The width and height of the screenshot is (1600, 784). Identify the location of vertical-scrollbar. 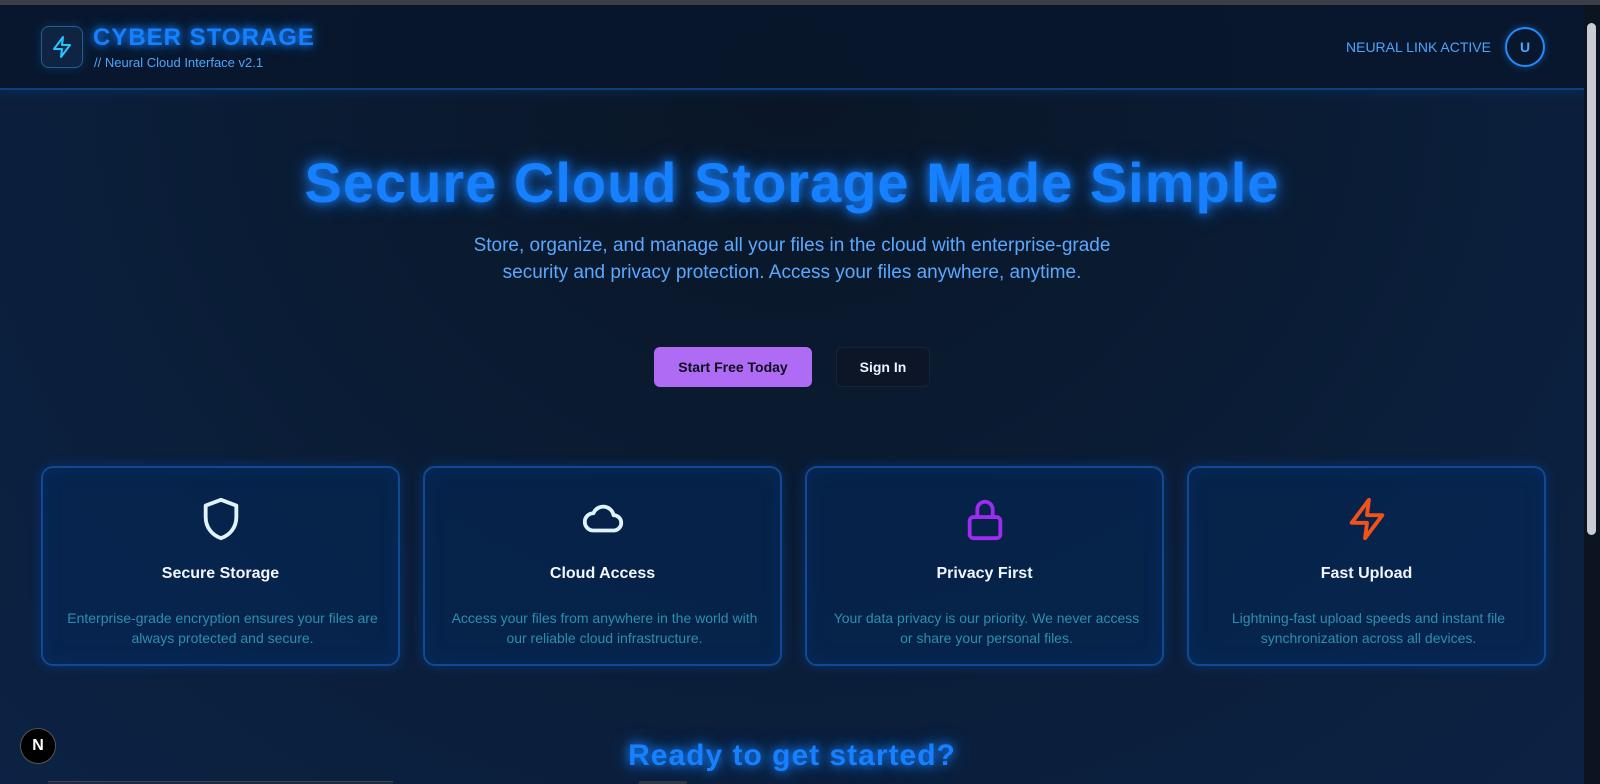
(1592, 394).